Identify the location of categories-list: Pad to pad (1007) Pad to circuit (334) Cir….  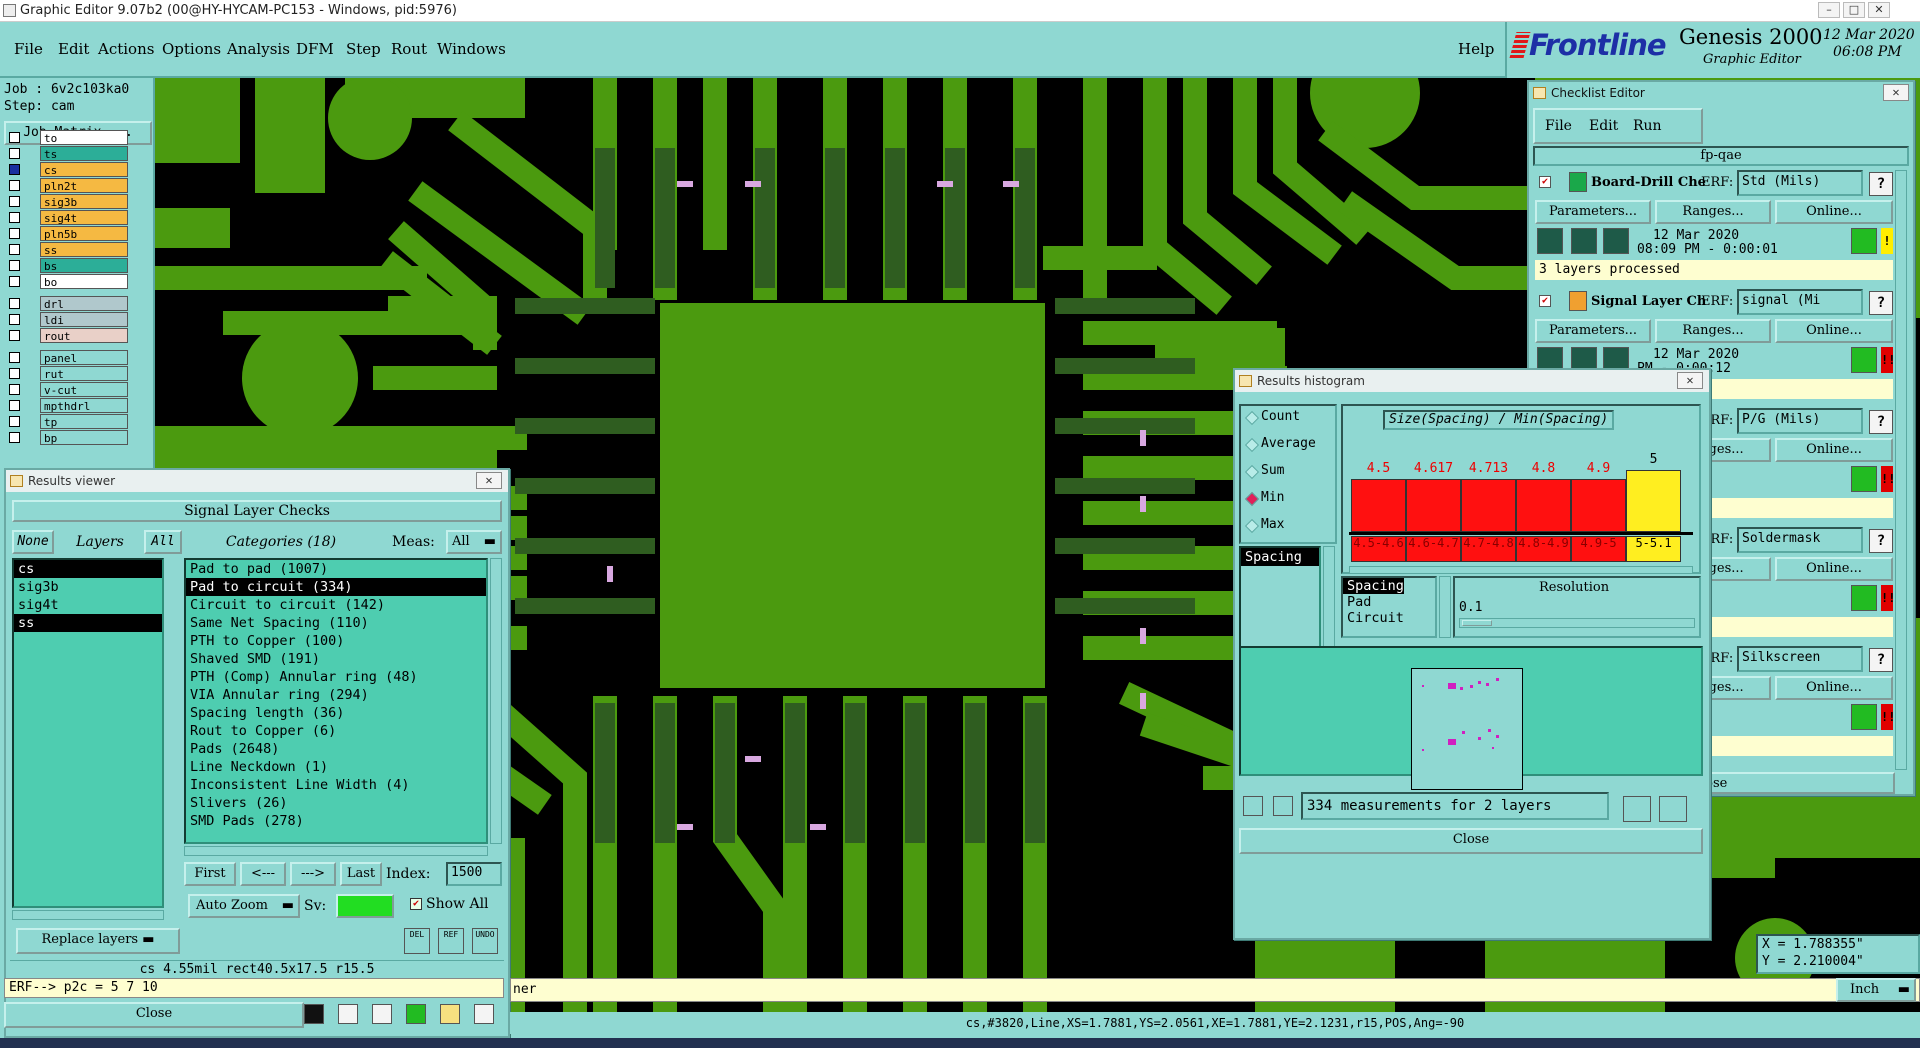
(336, 701).